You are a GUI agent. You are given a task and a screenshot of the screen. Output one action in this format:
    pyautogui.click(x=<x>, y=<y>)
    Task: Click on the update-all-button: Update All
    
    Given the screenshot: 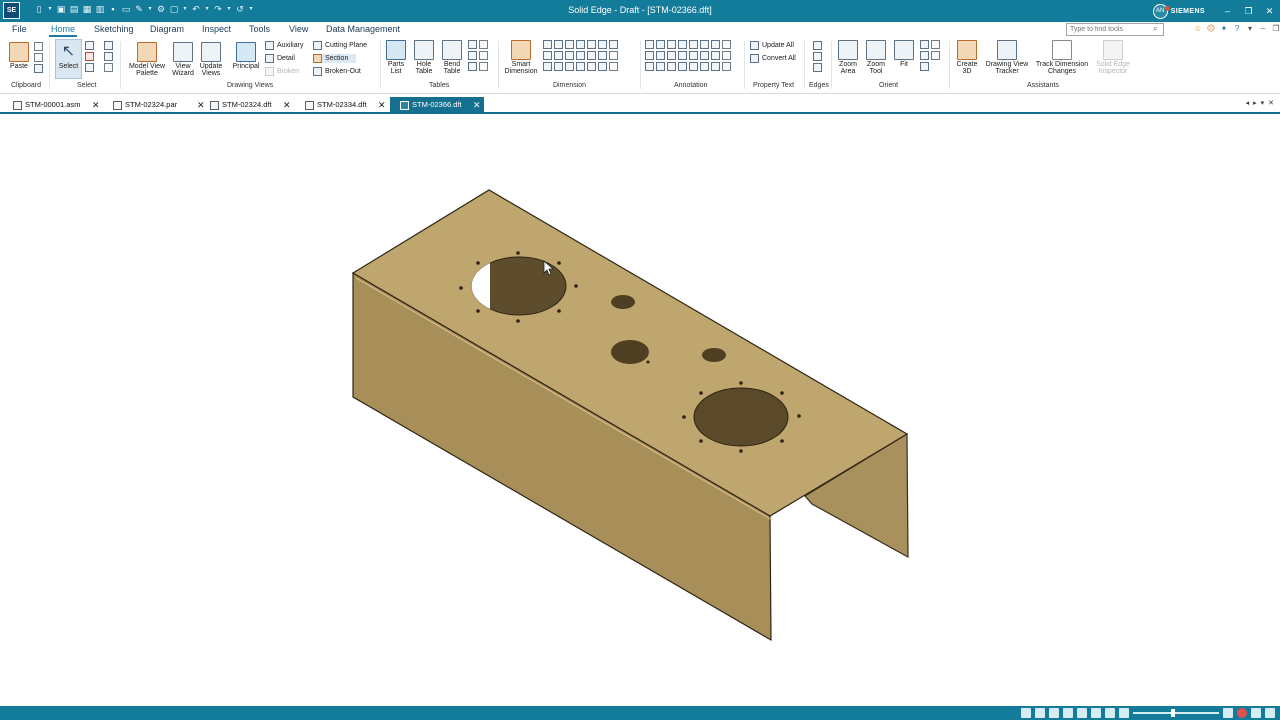 What is the action you would take?
    pyautogui.click(x=772, y=45)
    